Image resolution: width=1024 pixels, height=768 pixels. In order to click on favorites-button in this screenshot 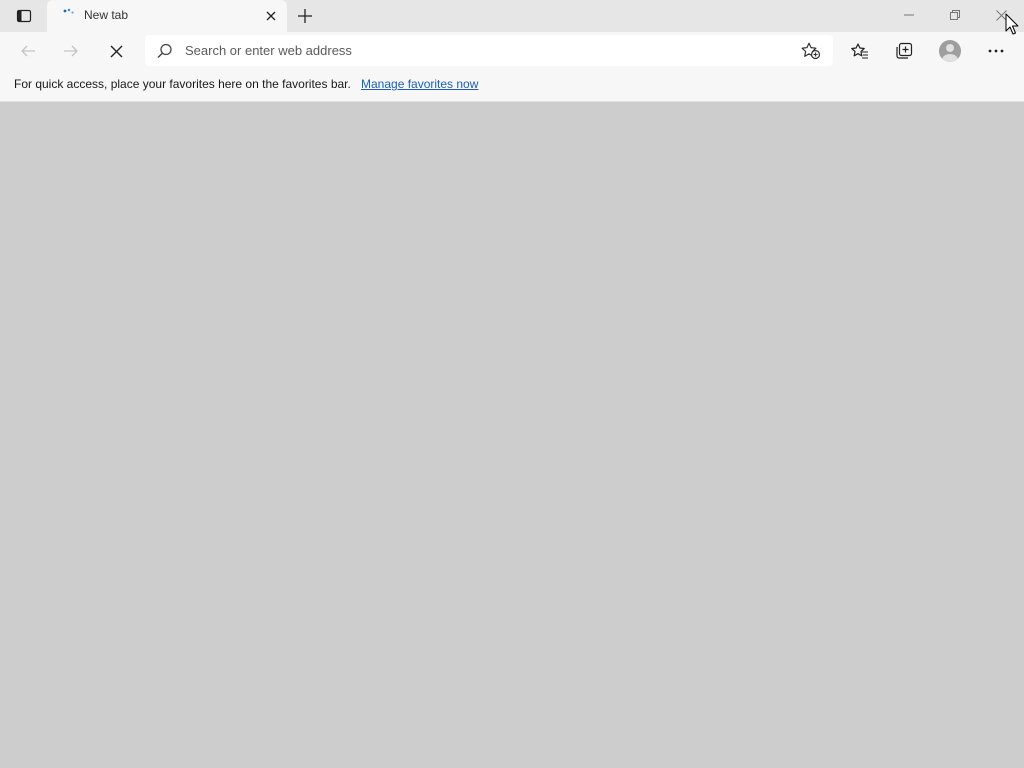, I will do `click(860, 51)`.